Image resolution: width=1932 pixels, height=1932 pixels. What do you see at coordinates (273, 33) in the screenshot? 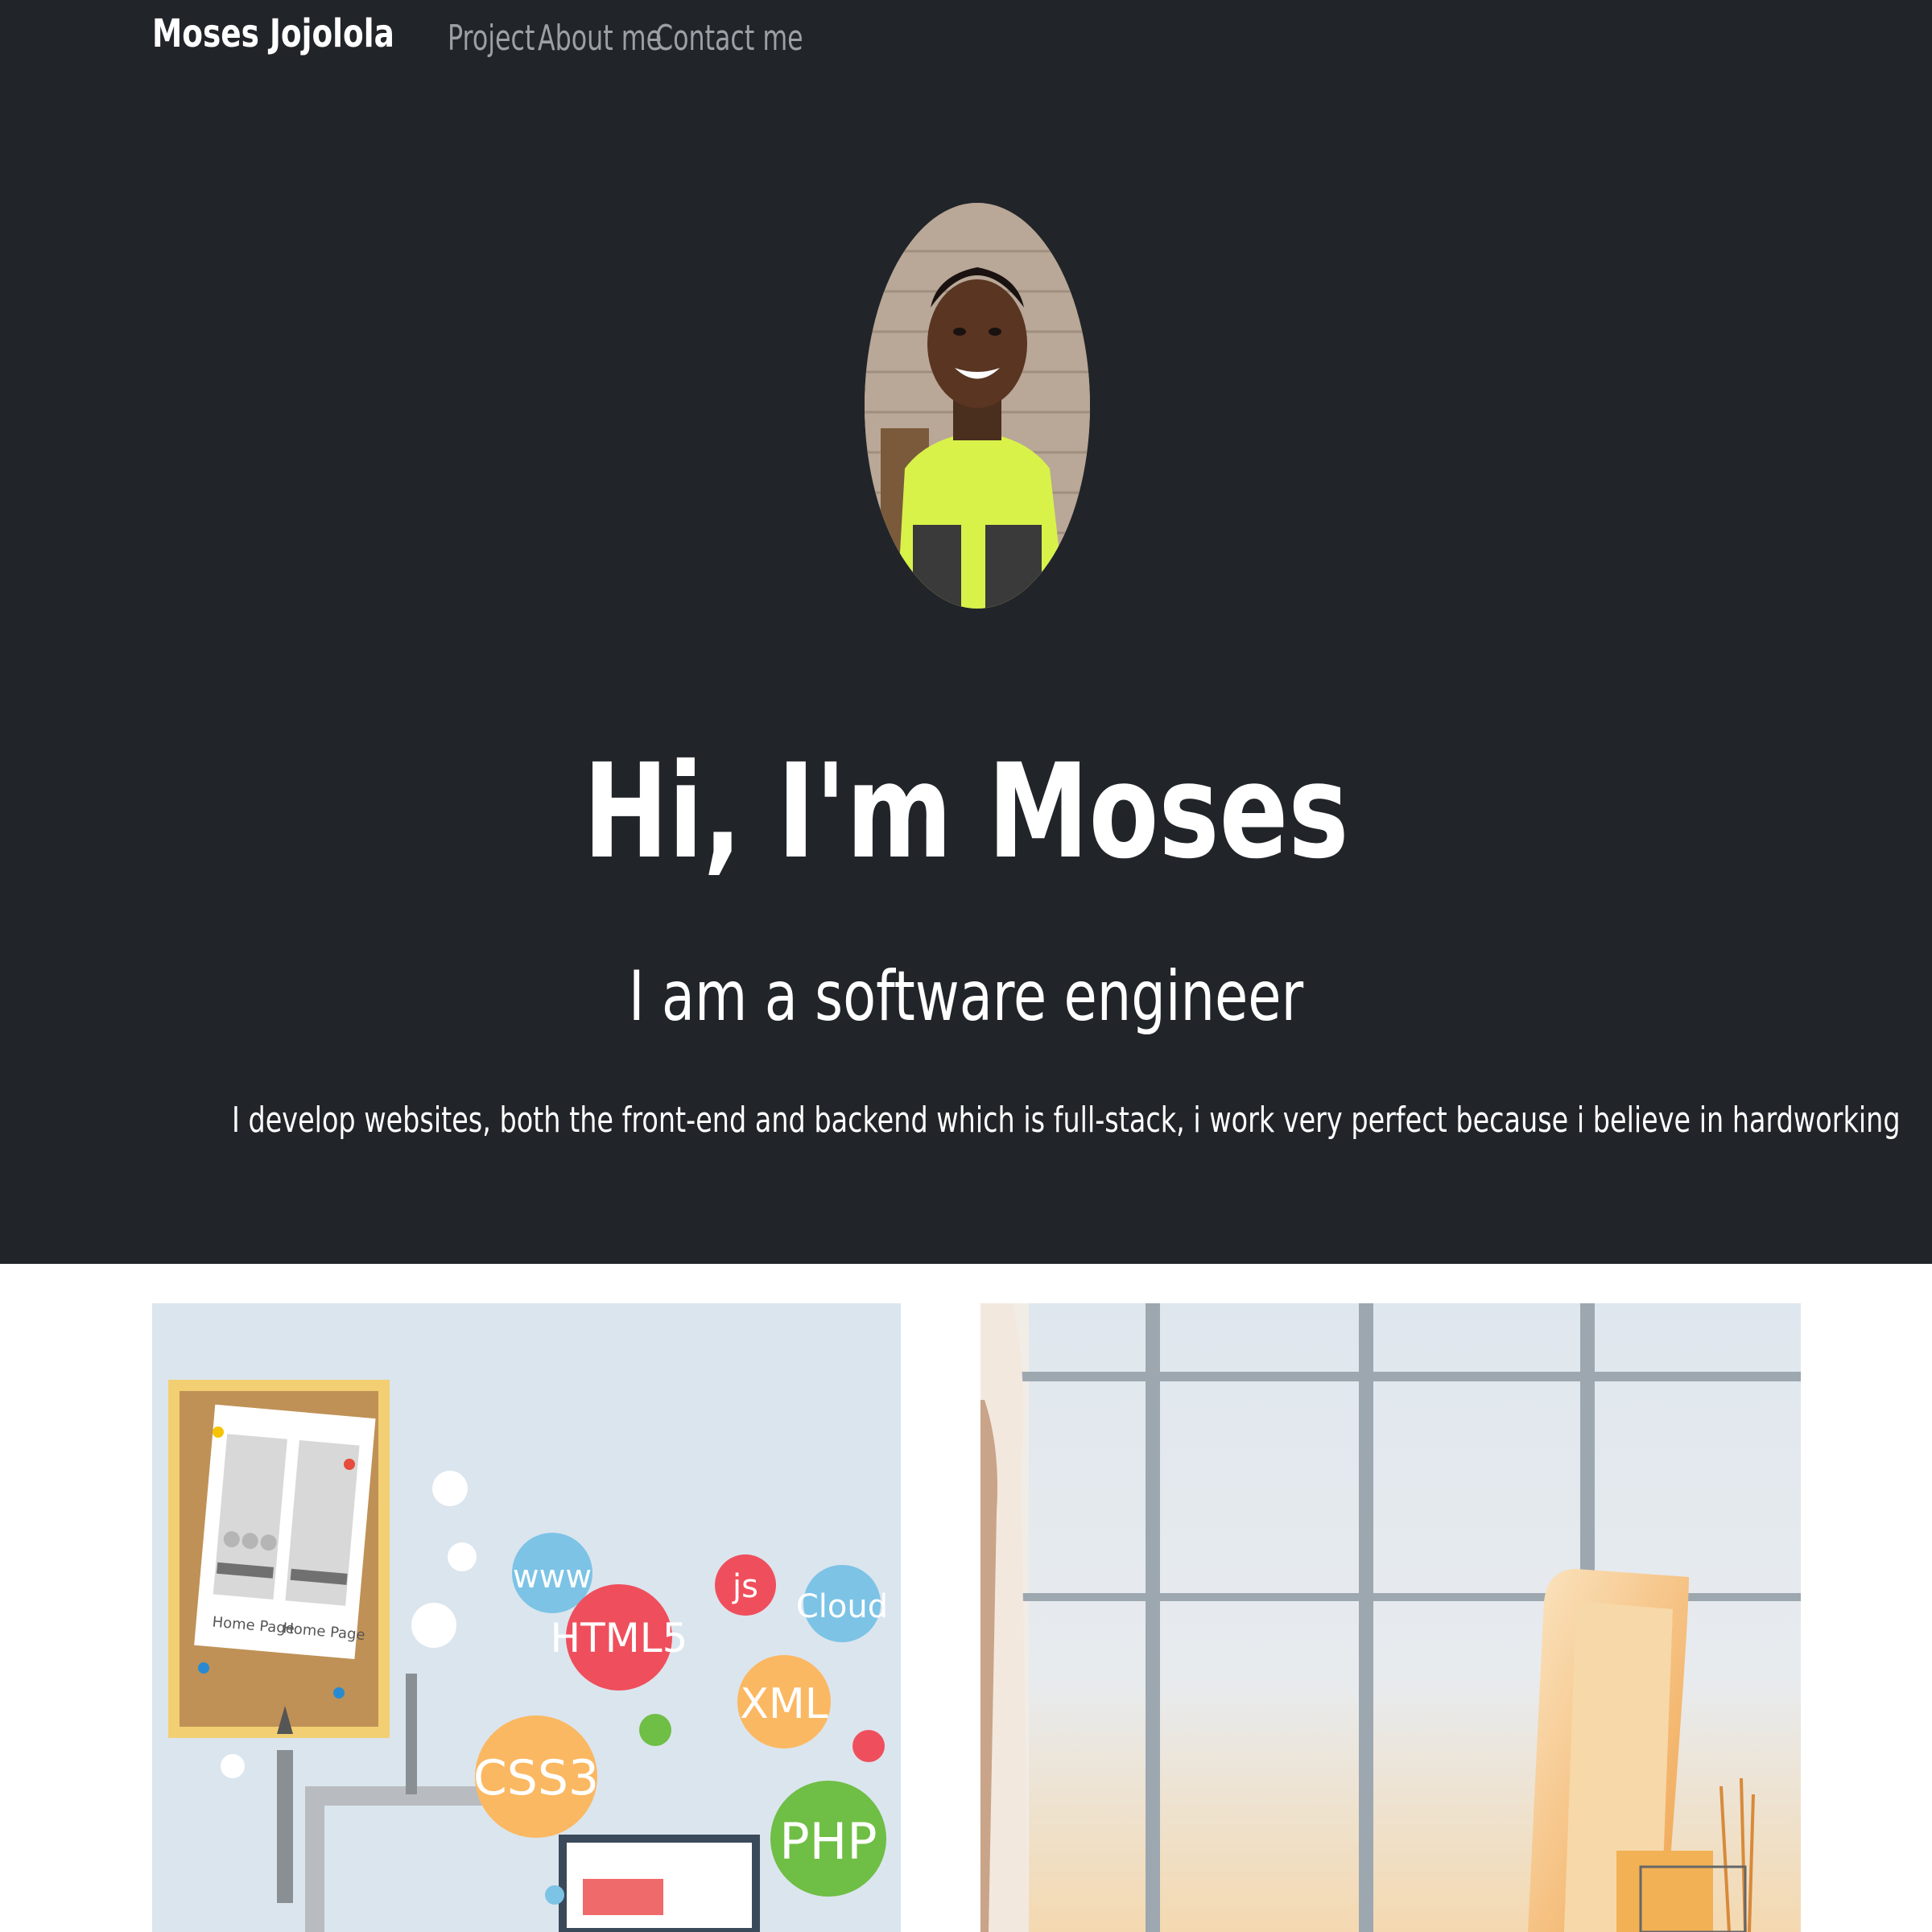
I see `brand-logo: Moses Jojolola` at bounding box center [273, 33].